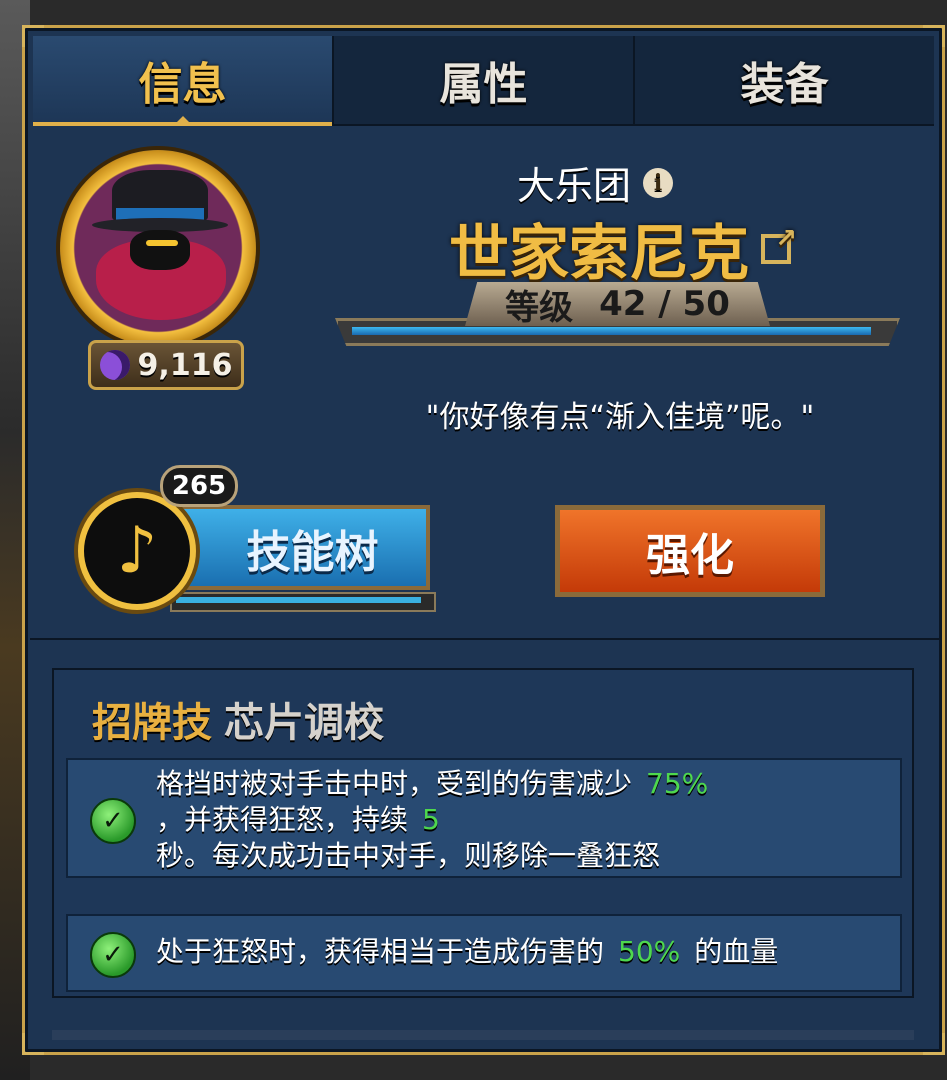 The image size is (947, 1080). I want to click on skill-progress-fill, so click(298, 600).